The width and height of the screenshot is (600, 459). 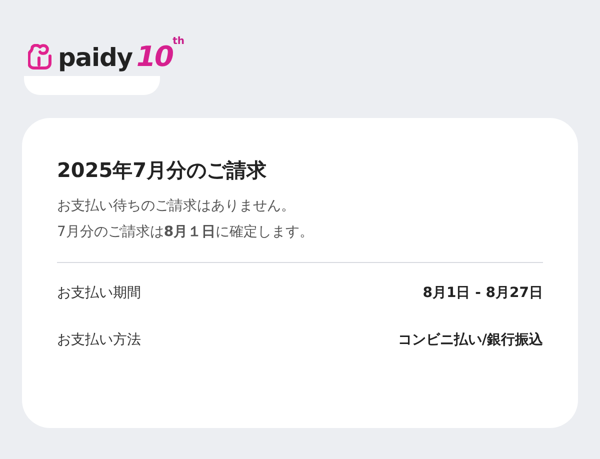 I want to click on row-label: お支払い期間, so click(x=99, y=293).